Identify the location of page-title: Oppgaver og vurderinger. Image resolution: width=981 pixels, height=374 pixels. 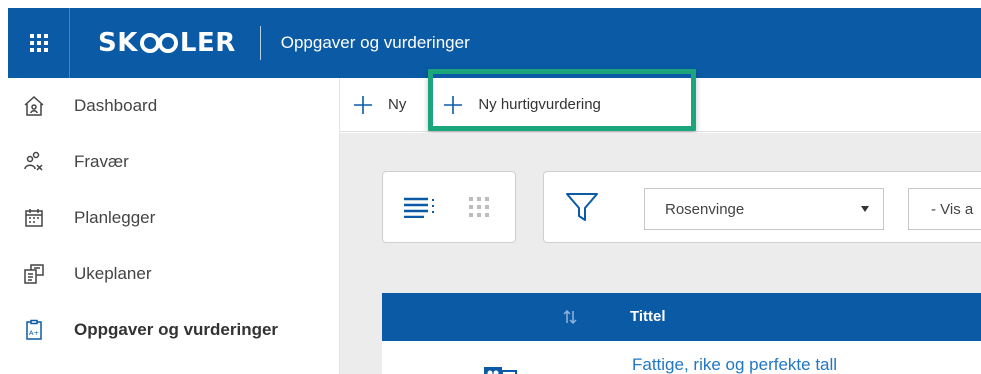
(375, 42).